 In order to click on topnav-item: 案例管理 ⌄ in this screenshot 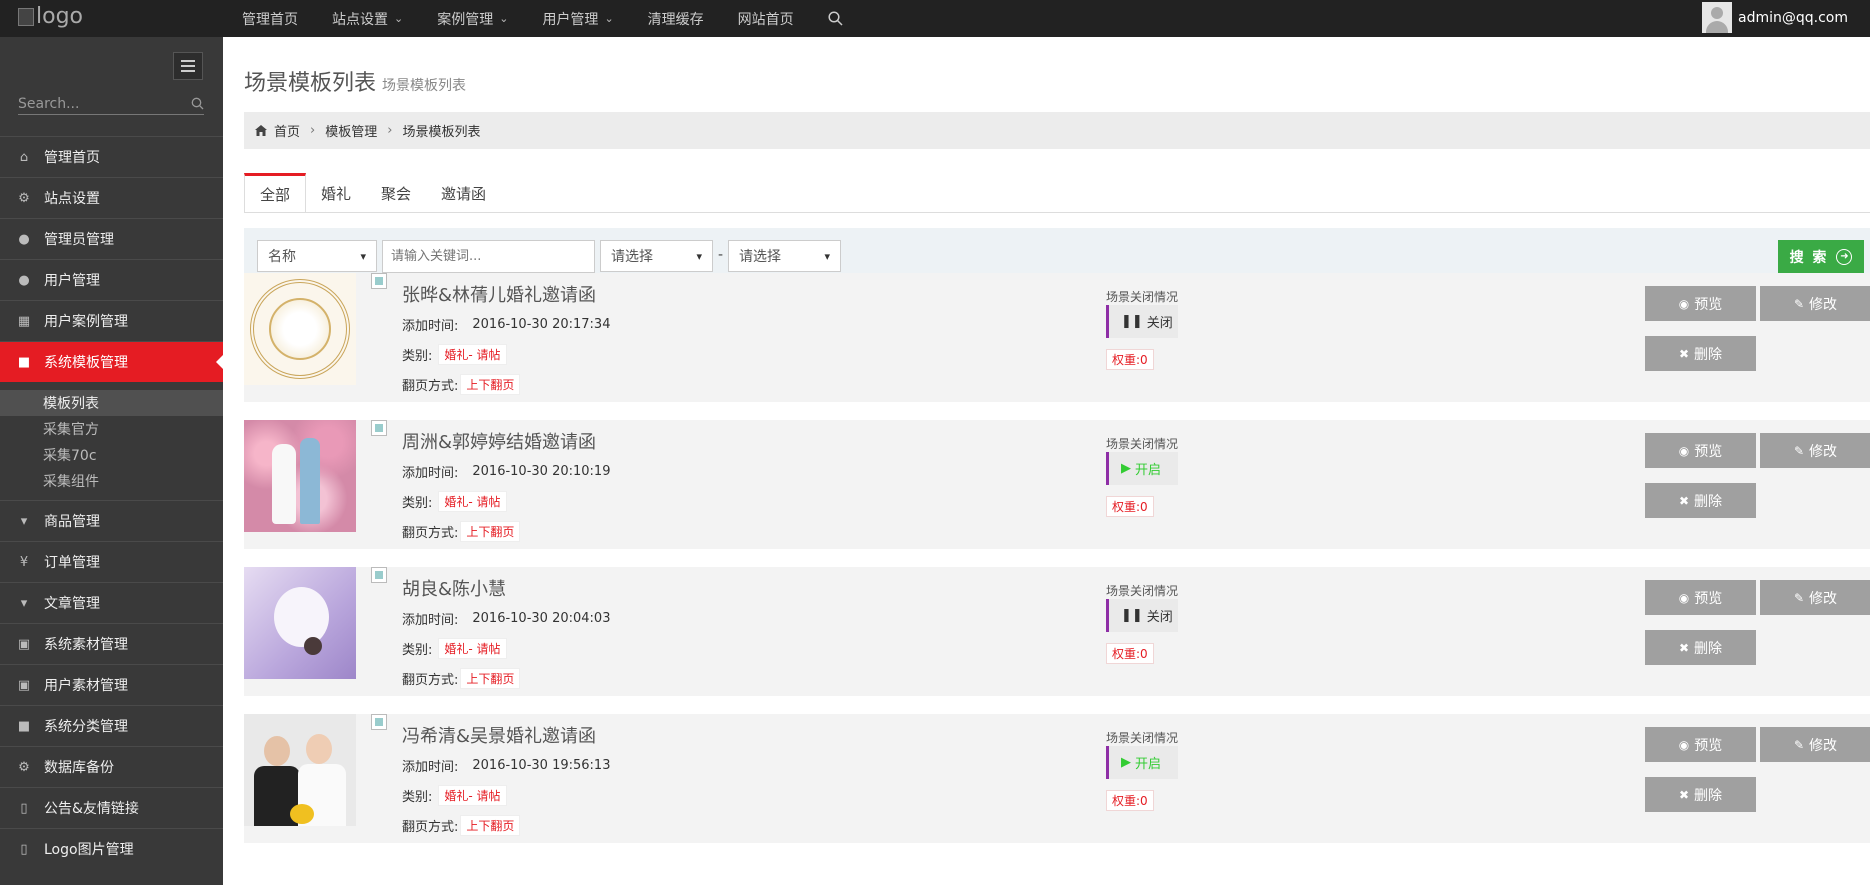, I will do `click(472, 19)`.